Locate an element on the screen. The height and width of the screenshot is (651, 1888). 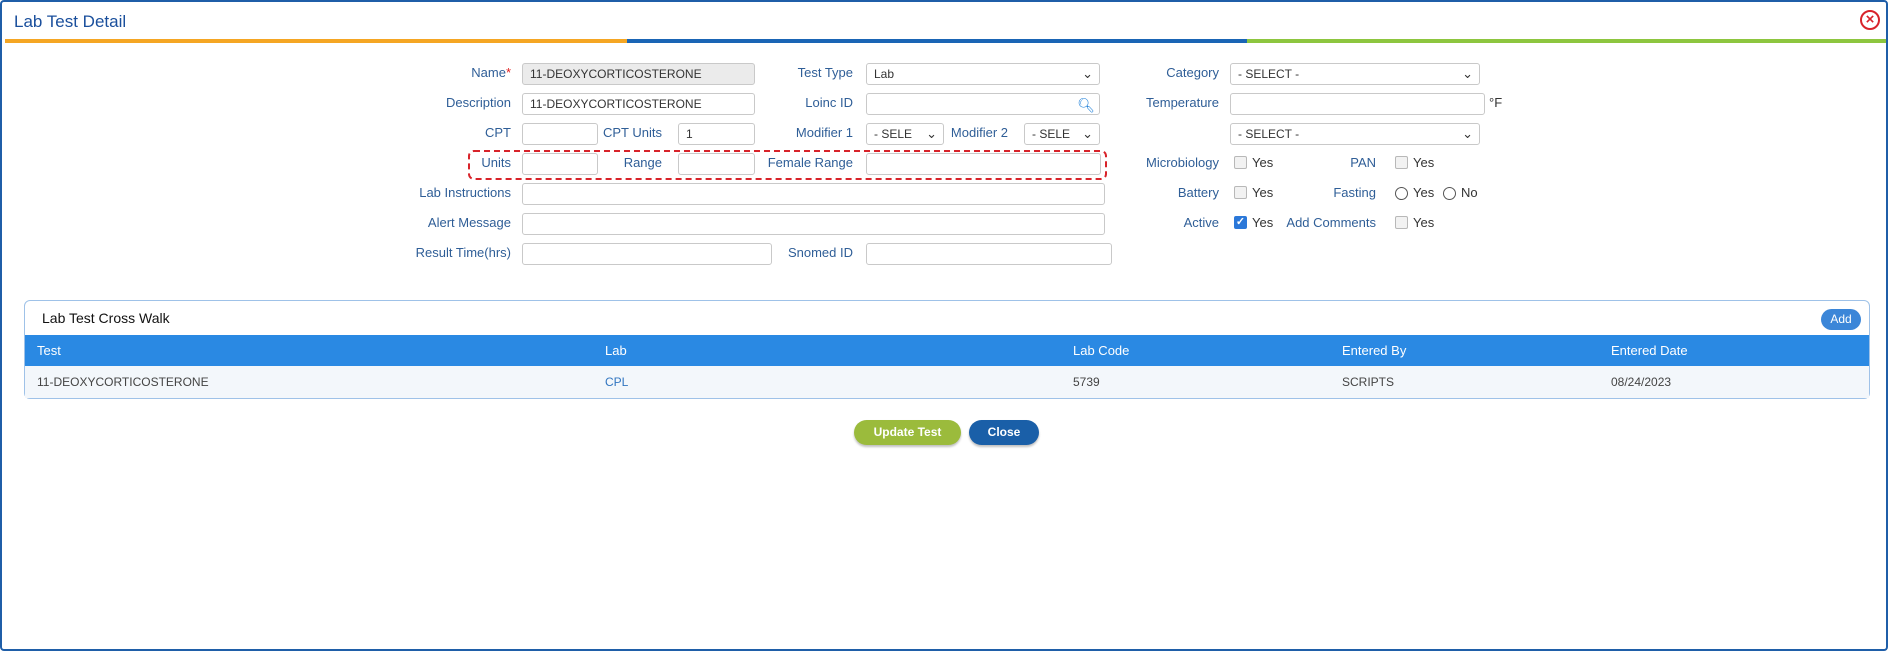
dialog-title: Lab Test Detail is located at coordinates (70, 21).